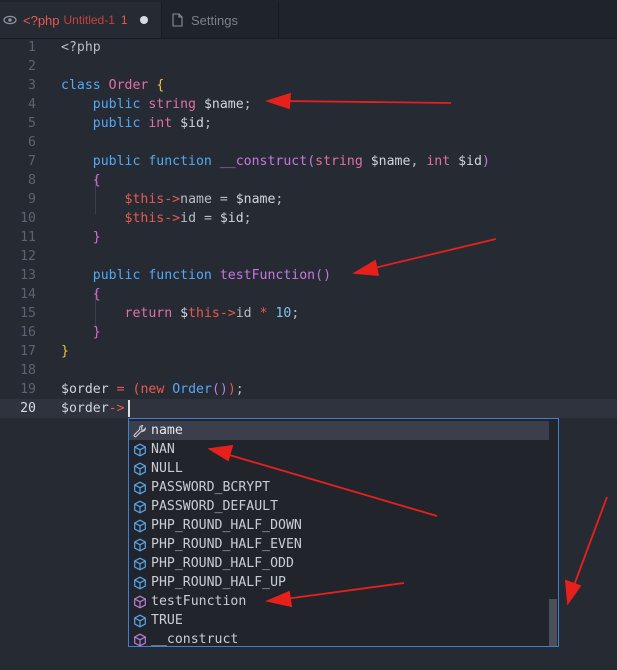  Describe the element at coordinates (28, 389) in the screenshot. I see `line-number: 19` at that location.